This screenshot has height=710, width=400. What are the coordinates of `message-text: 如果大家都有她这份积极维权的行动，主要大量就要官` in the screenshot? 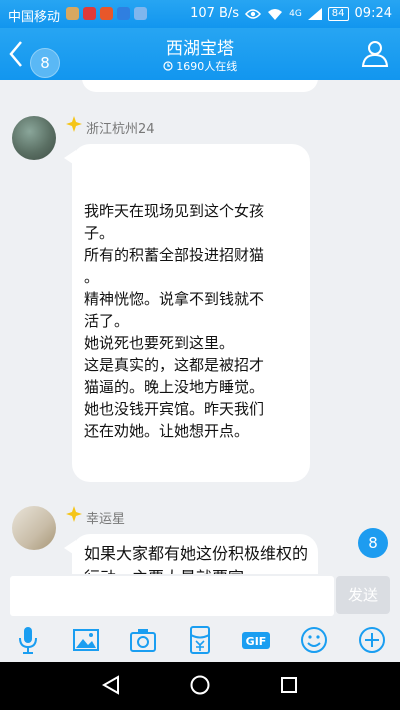 It's located at (196, 559).